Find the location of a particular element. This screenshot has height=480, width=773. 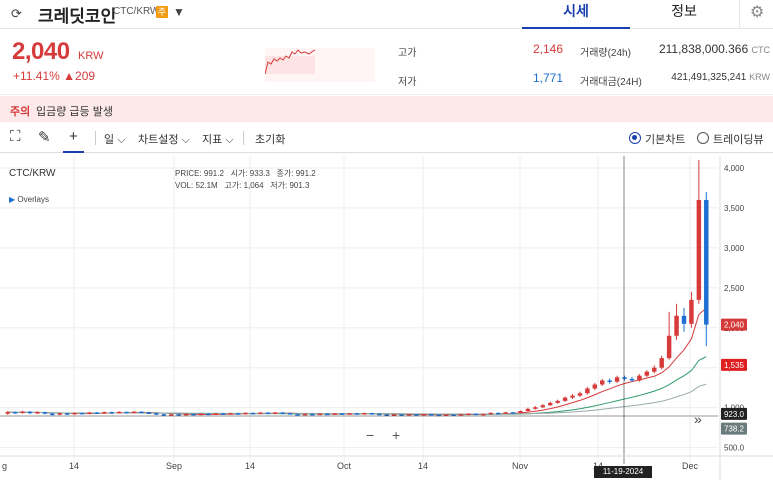

crosshair-icon: + is located at coordinates (73, 140).